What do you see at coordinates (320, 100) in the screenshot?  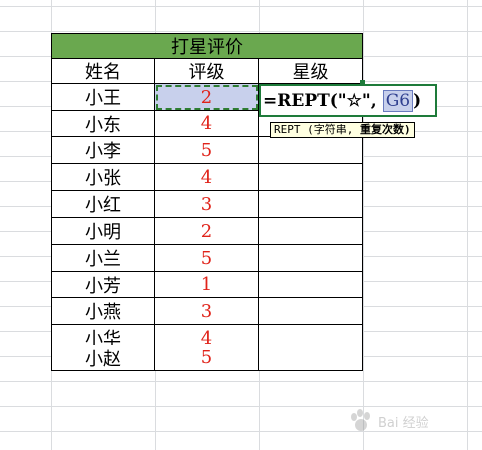 I see `formula-text: =REPT("☆",` at bounding box center [320, 100].